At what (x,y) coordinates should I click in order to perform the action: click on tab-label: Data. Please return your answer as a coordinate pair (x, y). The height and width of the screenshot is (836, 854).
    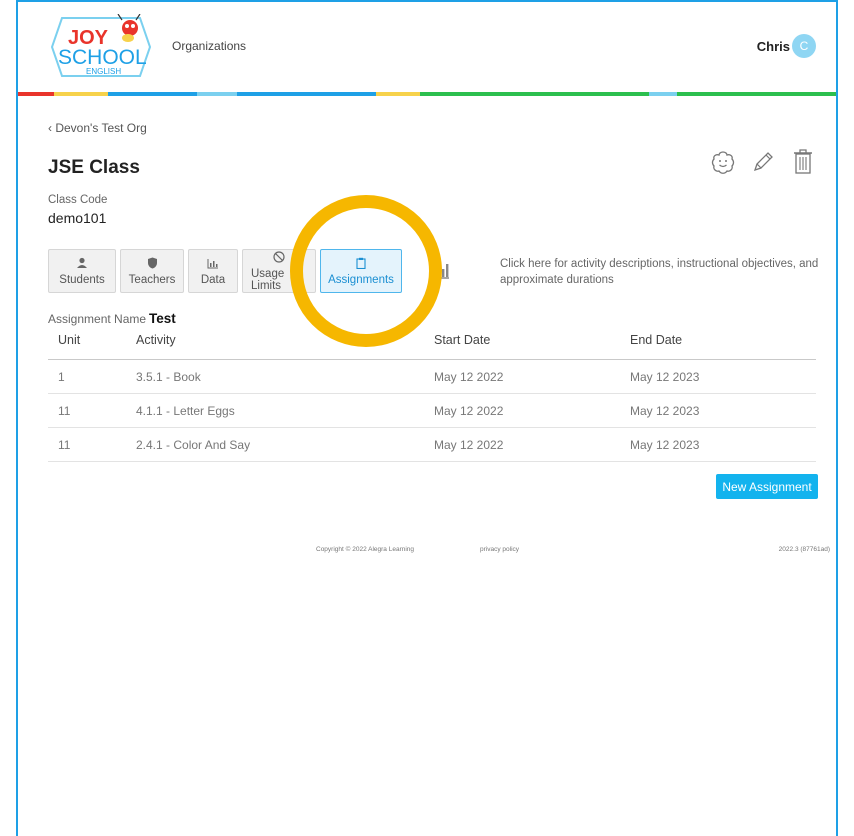
    Looking at the image, I should click on (213, 280).